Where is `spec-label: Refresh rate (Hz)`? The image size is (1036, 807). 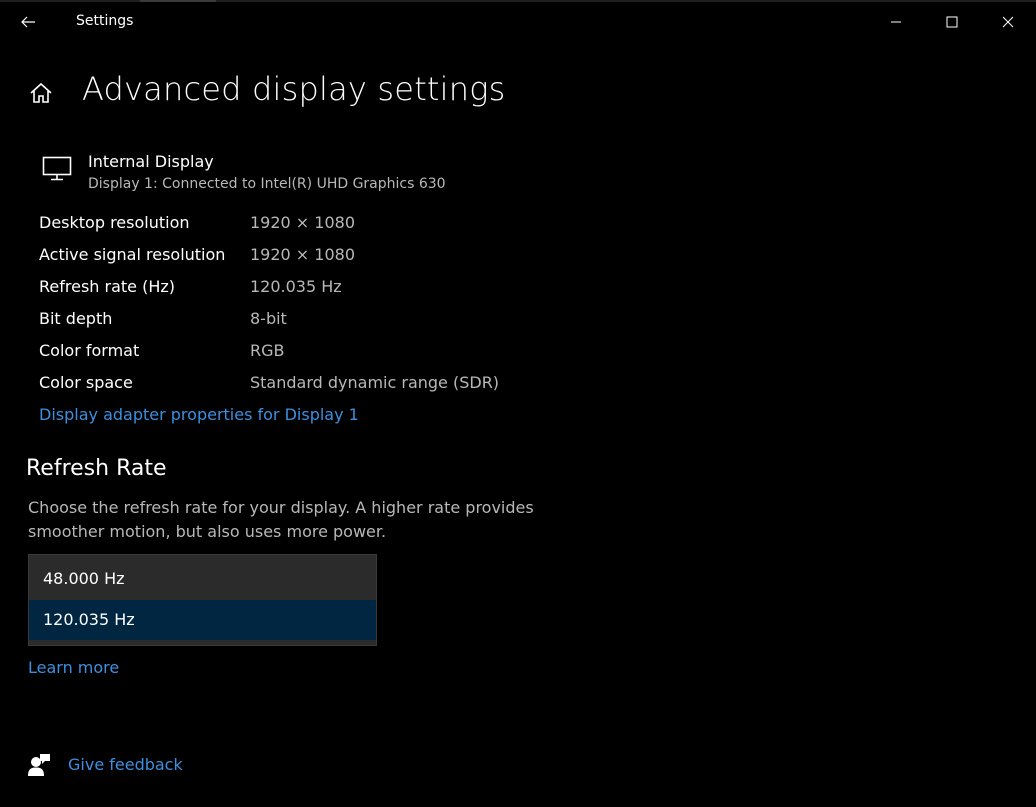 spec-label: Refresh rate (Hz) is located at coordinates (107, 286).